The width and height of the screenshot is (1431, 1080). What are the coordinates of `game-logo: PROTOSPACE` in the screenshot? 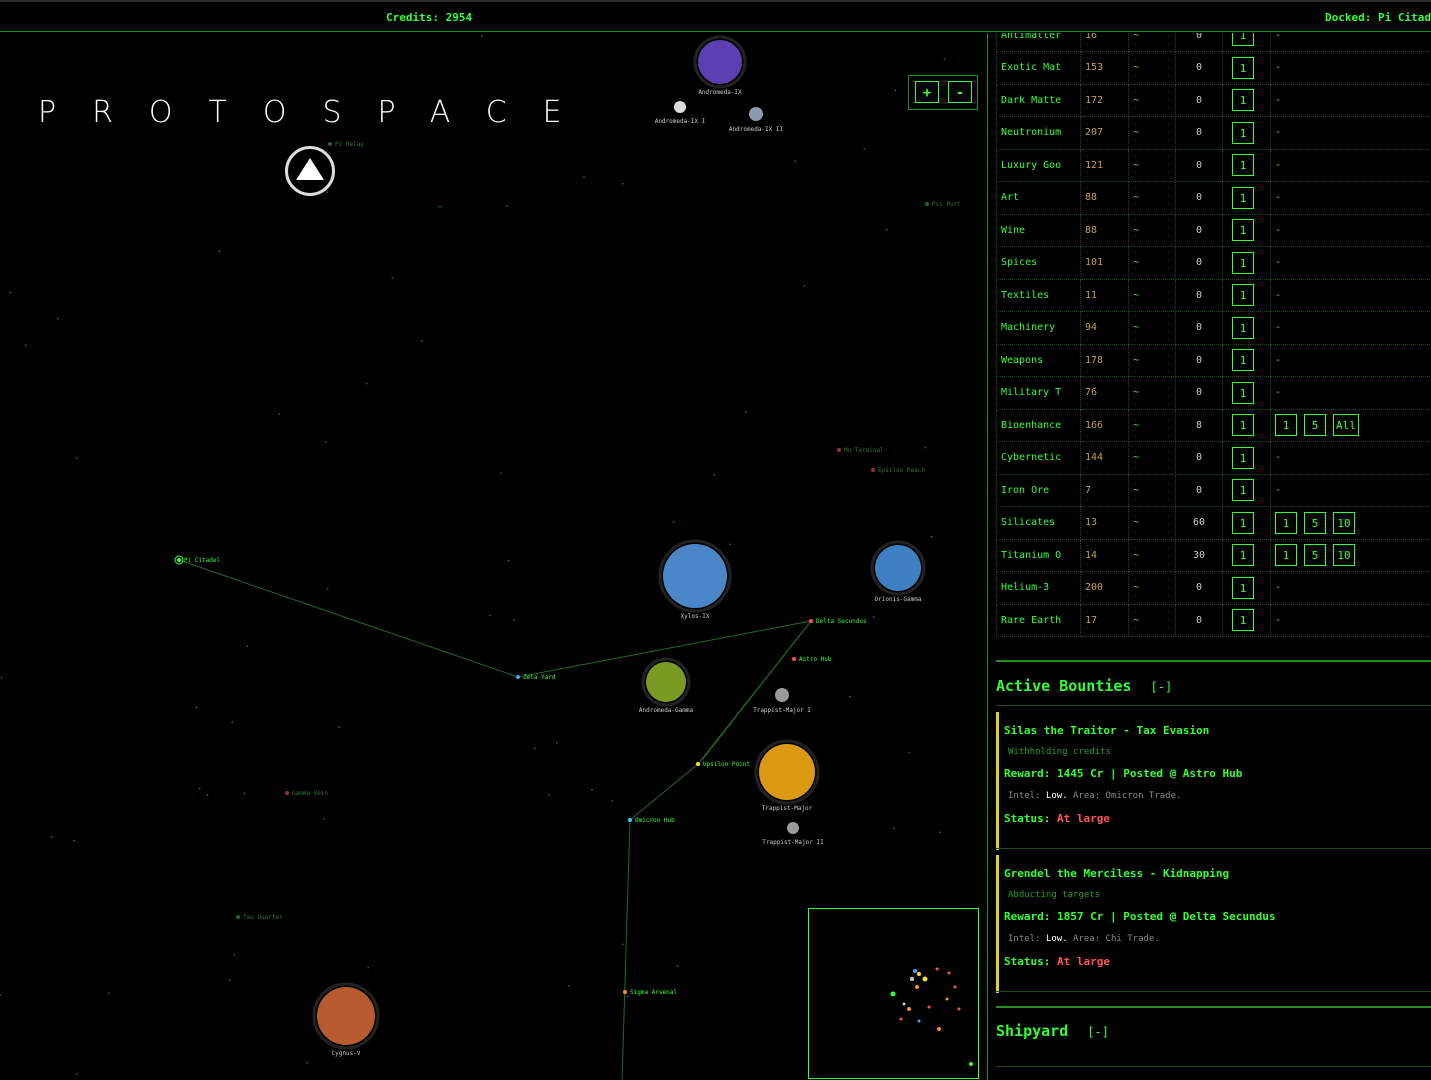 It's located at (318, 112).